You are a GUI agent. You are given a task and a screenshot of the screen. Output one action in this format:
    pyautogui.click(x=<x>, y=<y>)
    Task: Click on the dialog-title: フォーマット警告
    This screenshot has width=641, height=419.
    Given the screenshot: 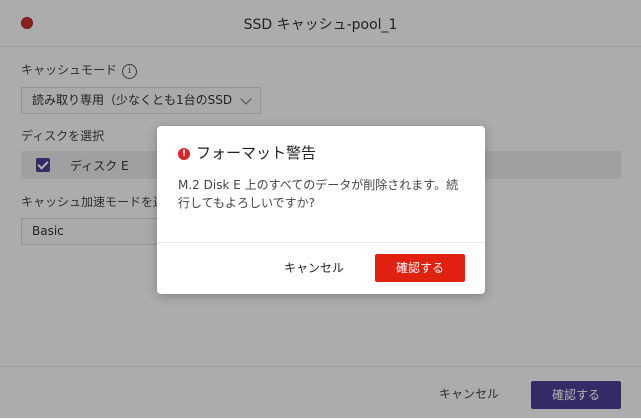 What is the action you would take?
    pyautogui.click(x=256, y=153)
    